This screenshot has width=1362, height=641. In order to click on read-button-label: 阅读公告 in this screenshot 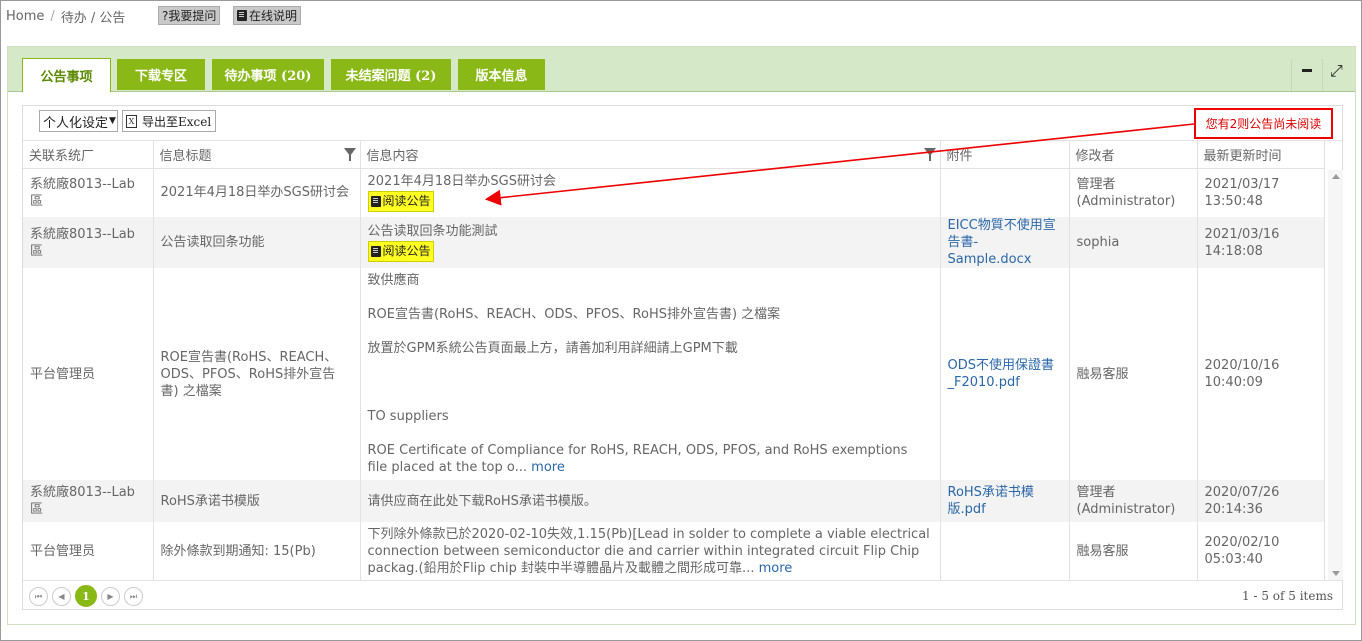, I will do `click(406, 201)`.